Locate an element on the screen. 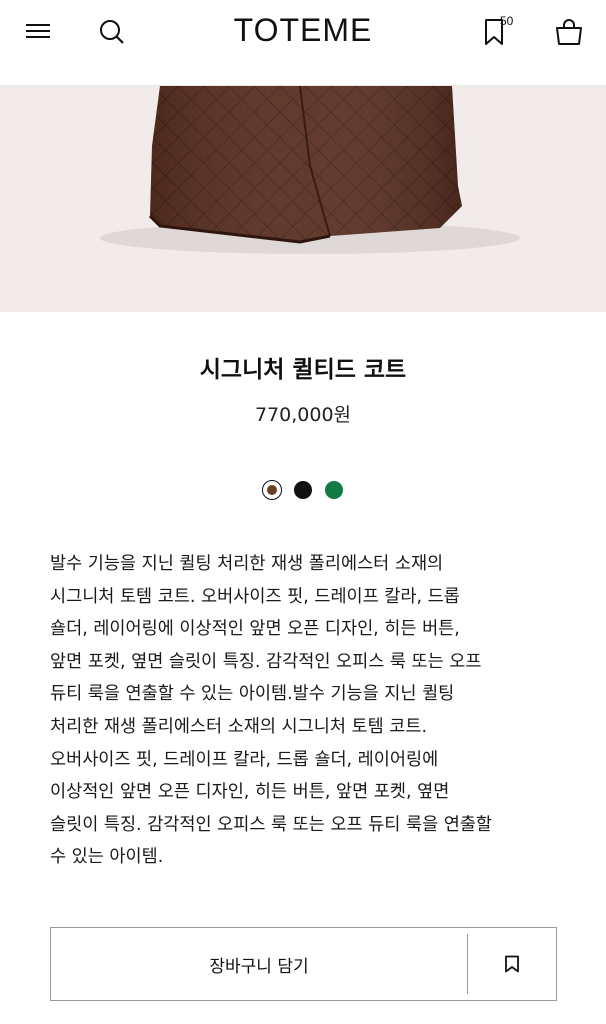 The width and height of the screenshot is (606, 1024). swatch-brown is located at coordinates (272, 490).